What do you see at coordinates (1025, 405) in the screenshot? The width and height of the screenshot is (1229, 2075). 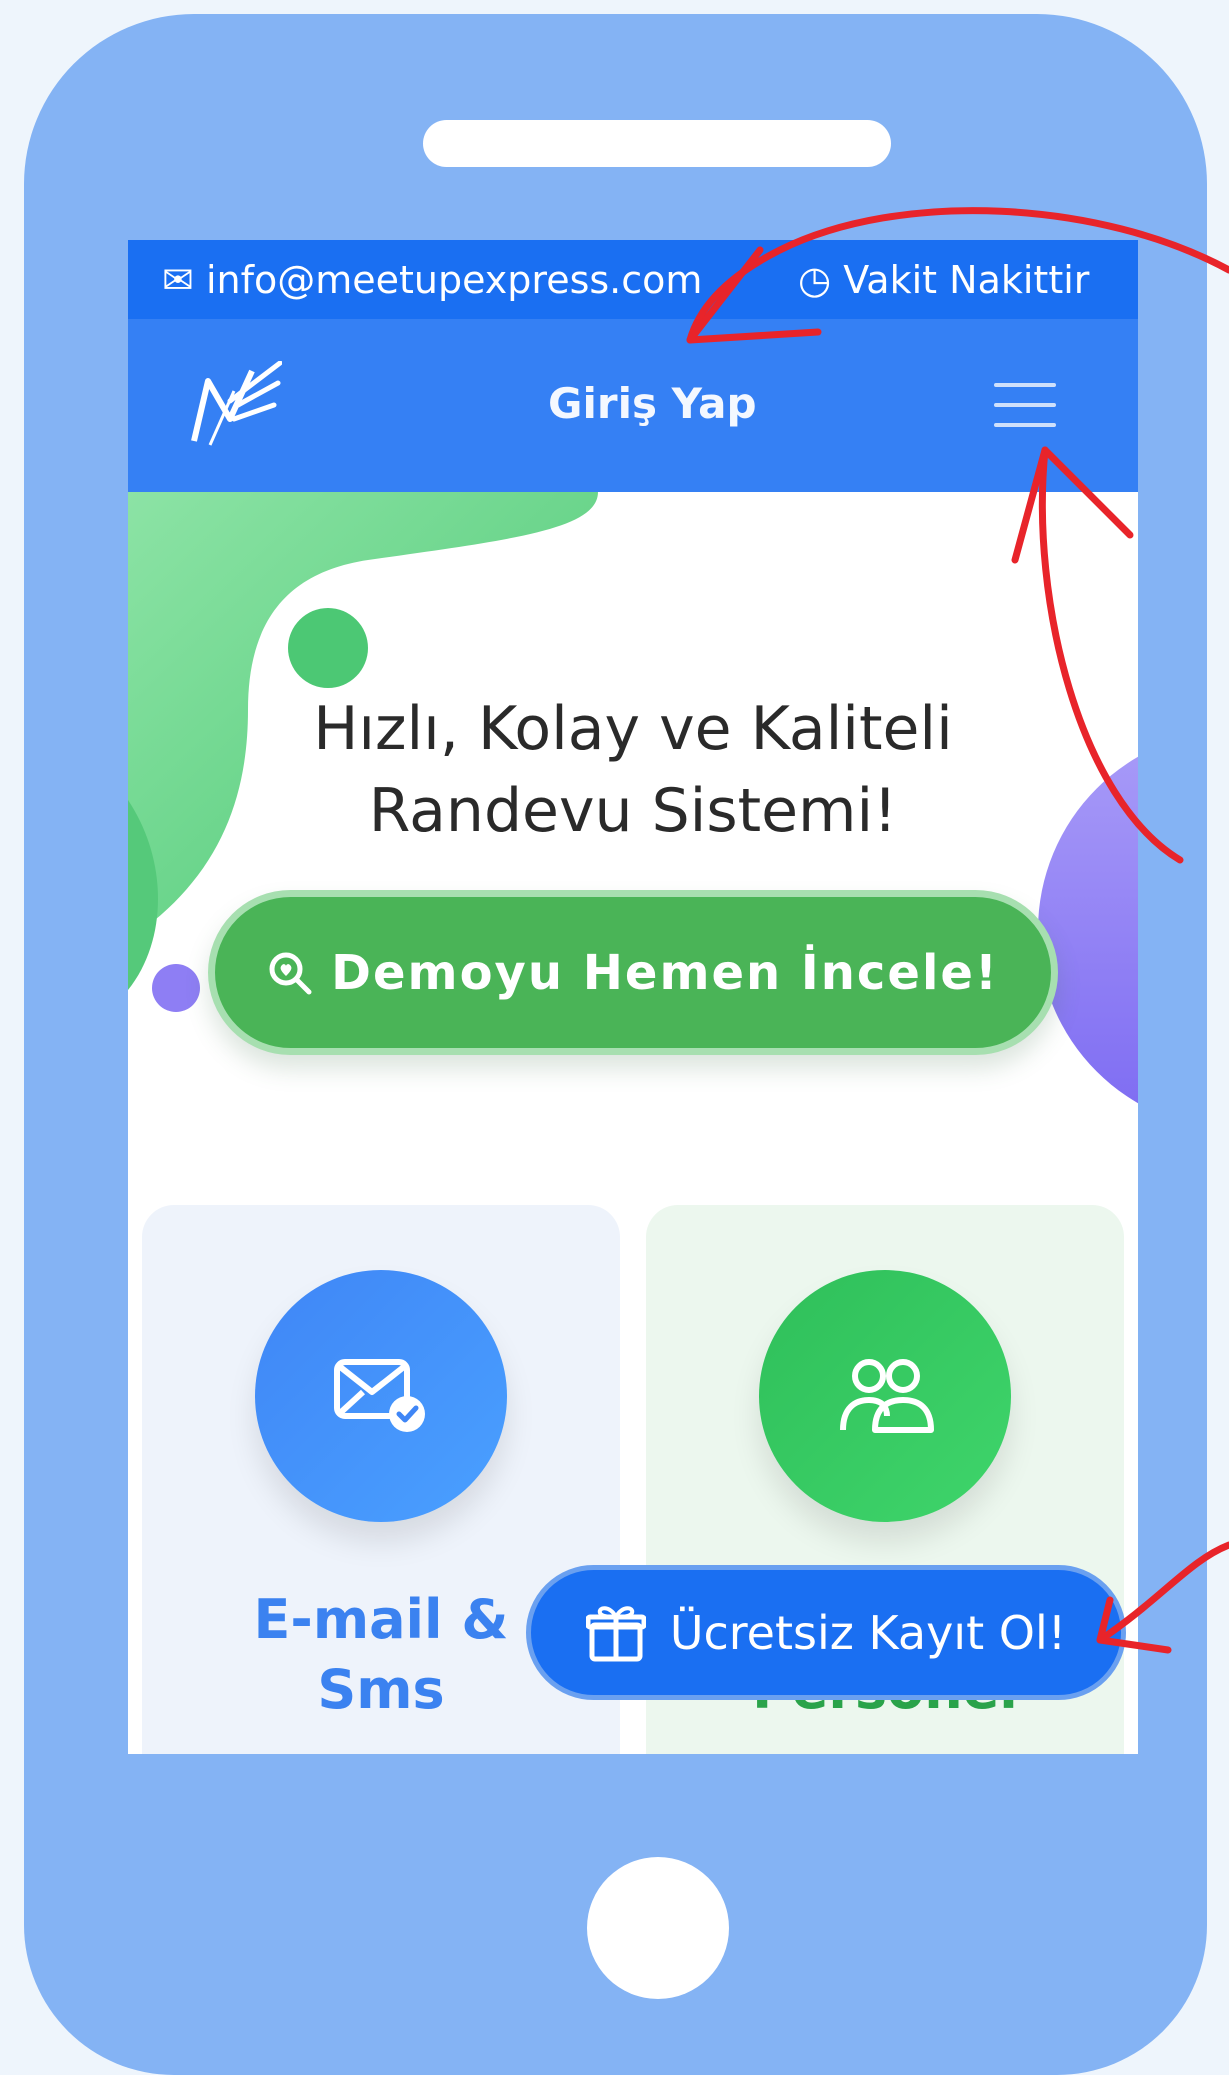 I see `hamburger-icon` at bounding box center [1025, 405].